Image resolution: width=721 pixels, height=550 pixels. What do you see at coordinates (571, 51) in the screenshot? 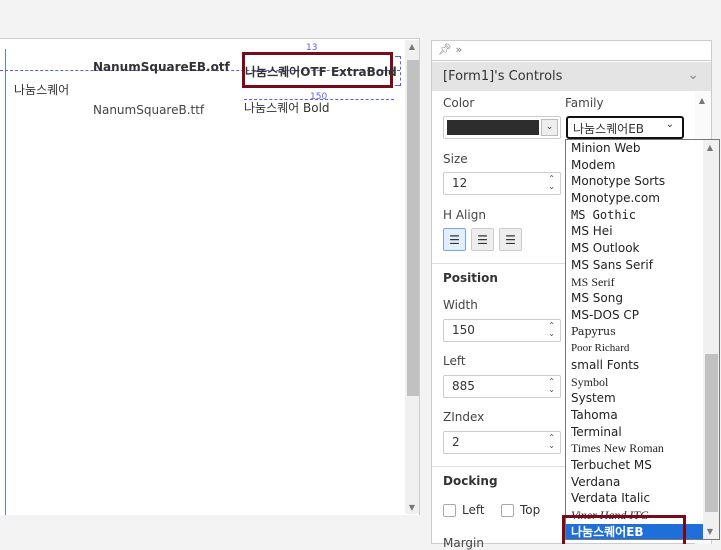
I see `panel-toolbar: 📌︎ »` at bounding box center [571, 51].